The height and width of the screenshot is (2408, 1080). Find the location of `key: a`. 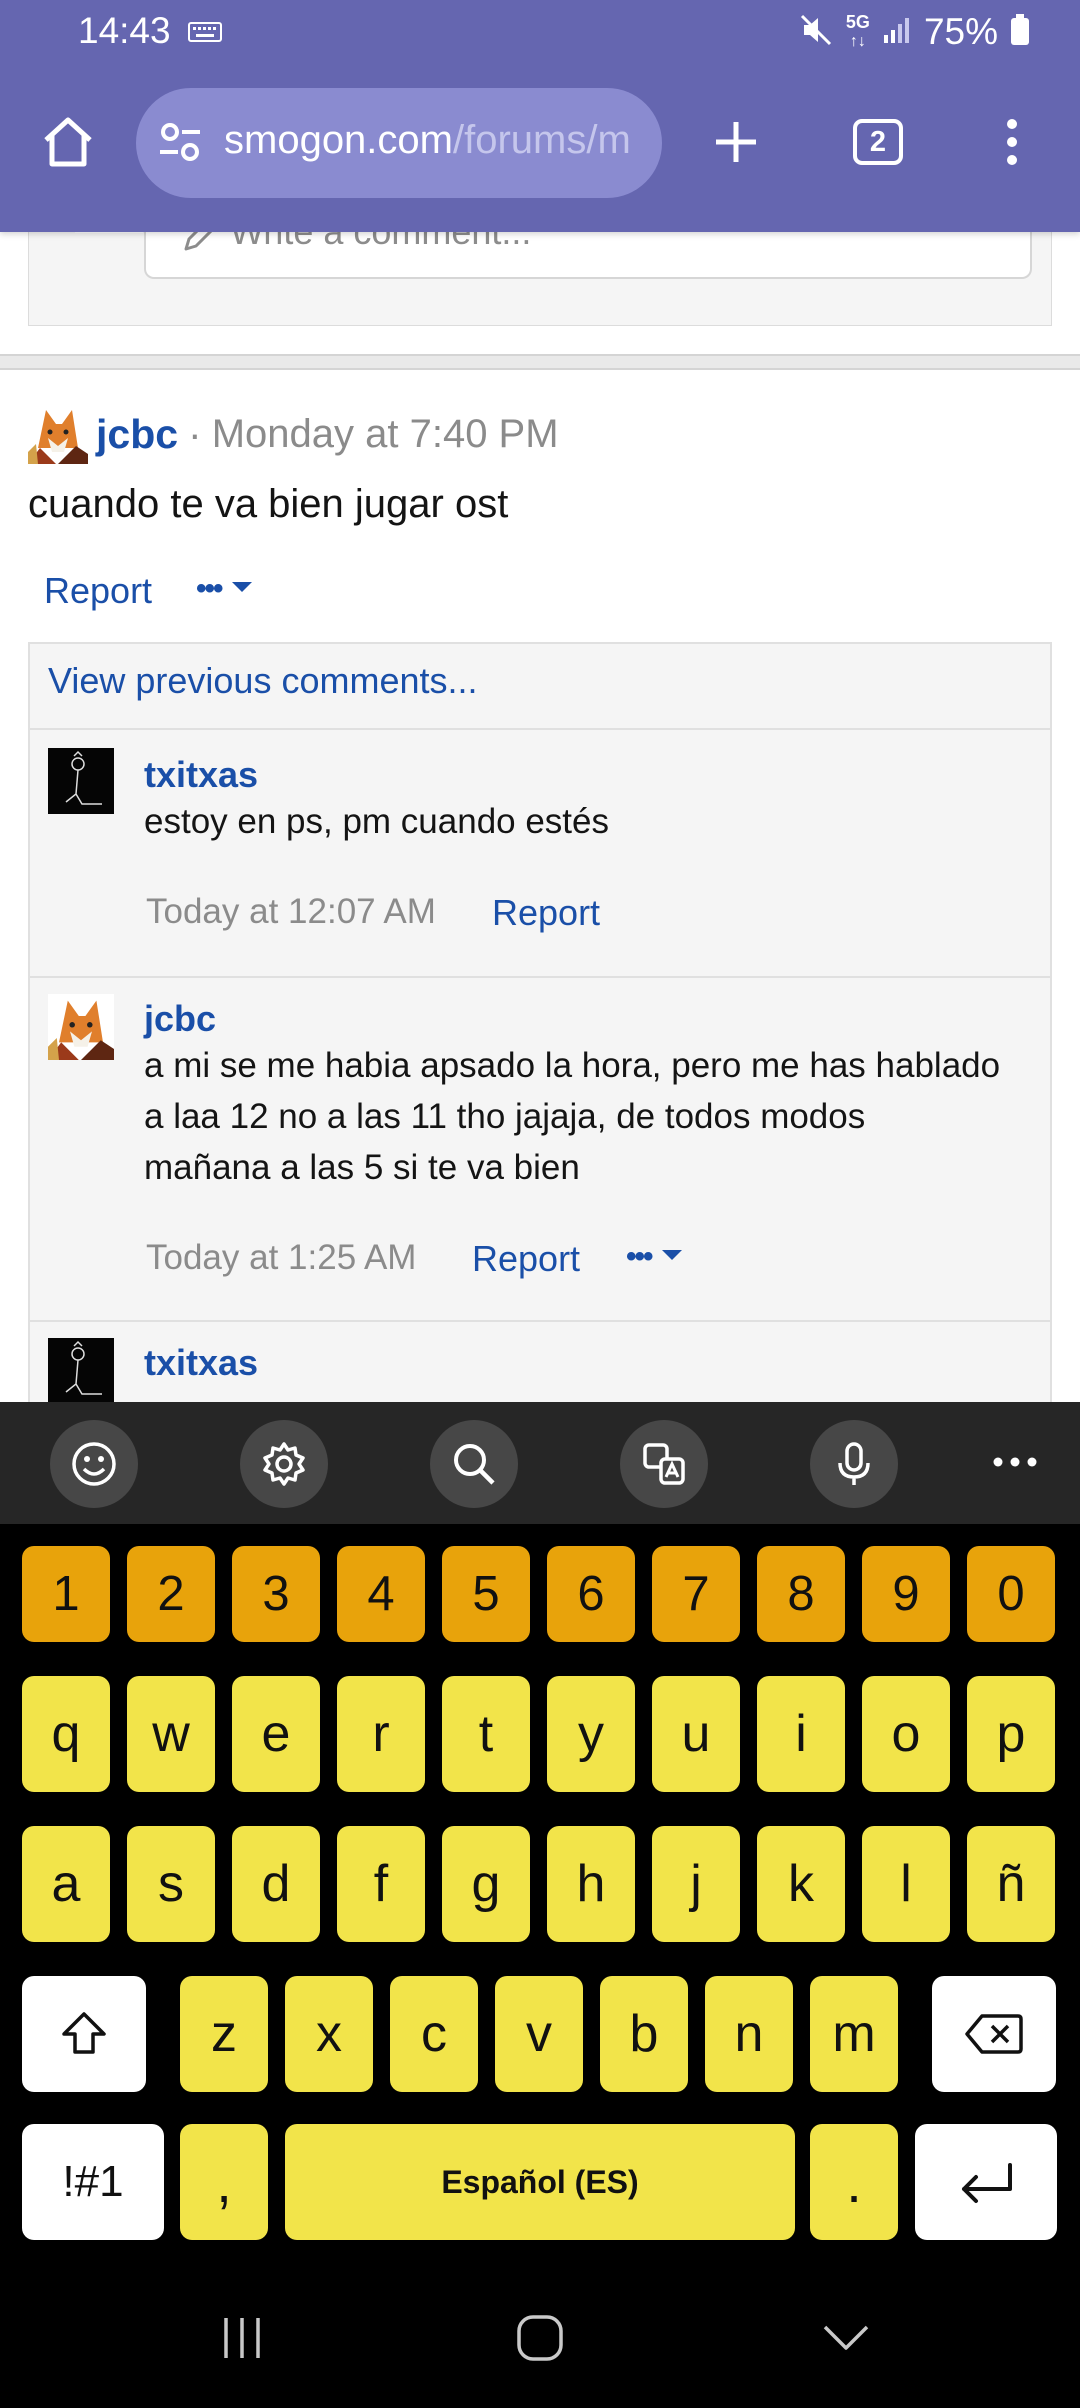

key: a is located at coordinates (66, 1884).